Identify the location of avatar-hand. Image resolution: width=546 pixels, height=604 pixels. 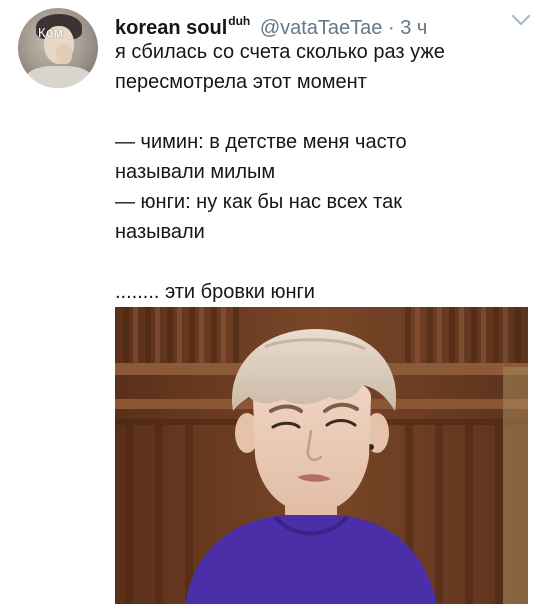
(64, 54).